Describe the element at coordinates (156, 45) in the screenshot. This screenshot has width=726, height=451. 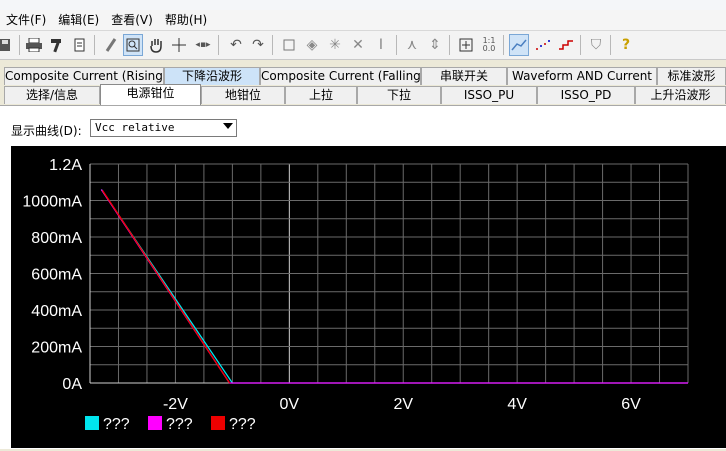
I see `pan-hand-icon` at that location.